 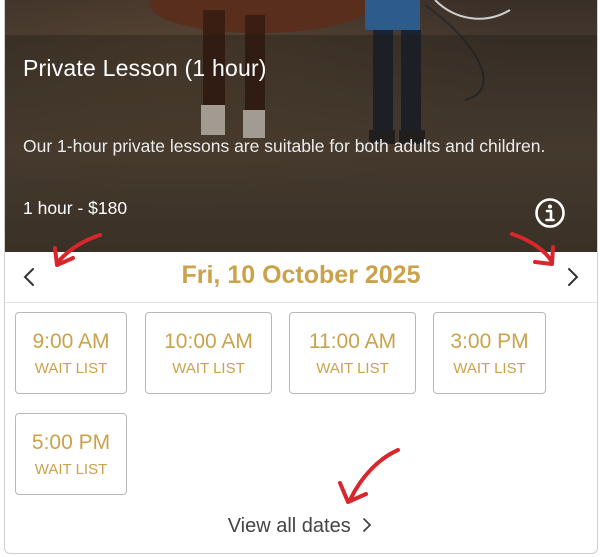 I want to click on view-all-label: View all dates, so click(x=289, y=526).